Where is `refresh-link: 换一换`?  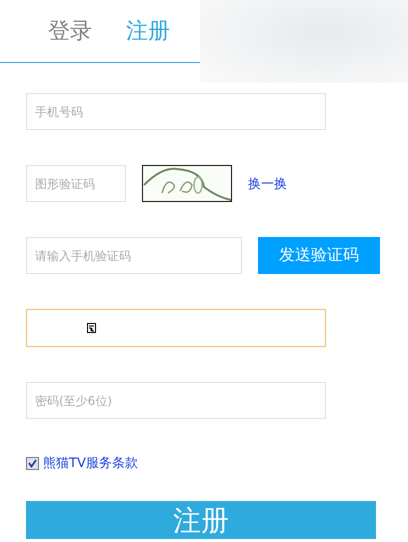
refresh-link: 换一换 is located at coordinates (267, 183).